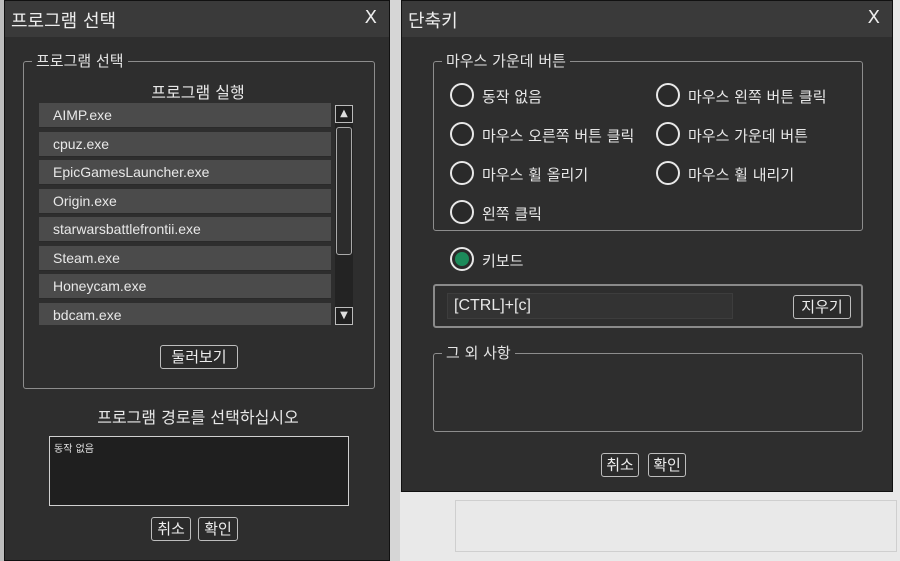 The width and height of the screenshot is (900, 561). I want to click on list-scrollbar: ▲ ▼, so click(344, 215).